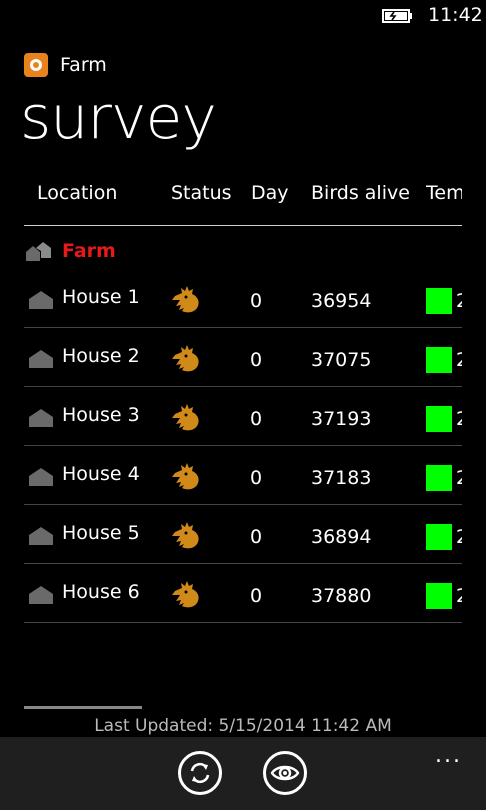  Describe the element at coordinates (89, 251) in the screenshot. I see `group-label: Farm` at that location.